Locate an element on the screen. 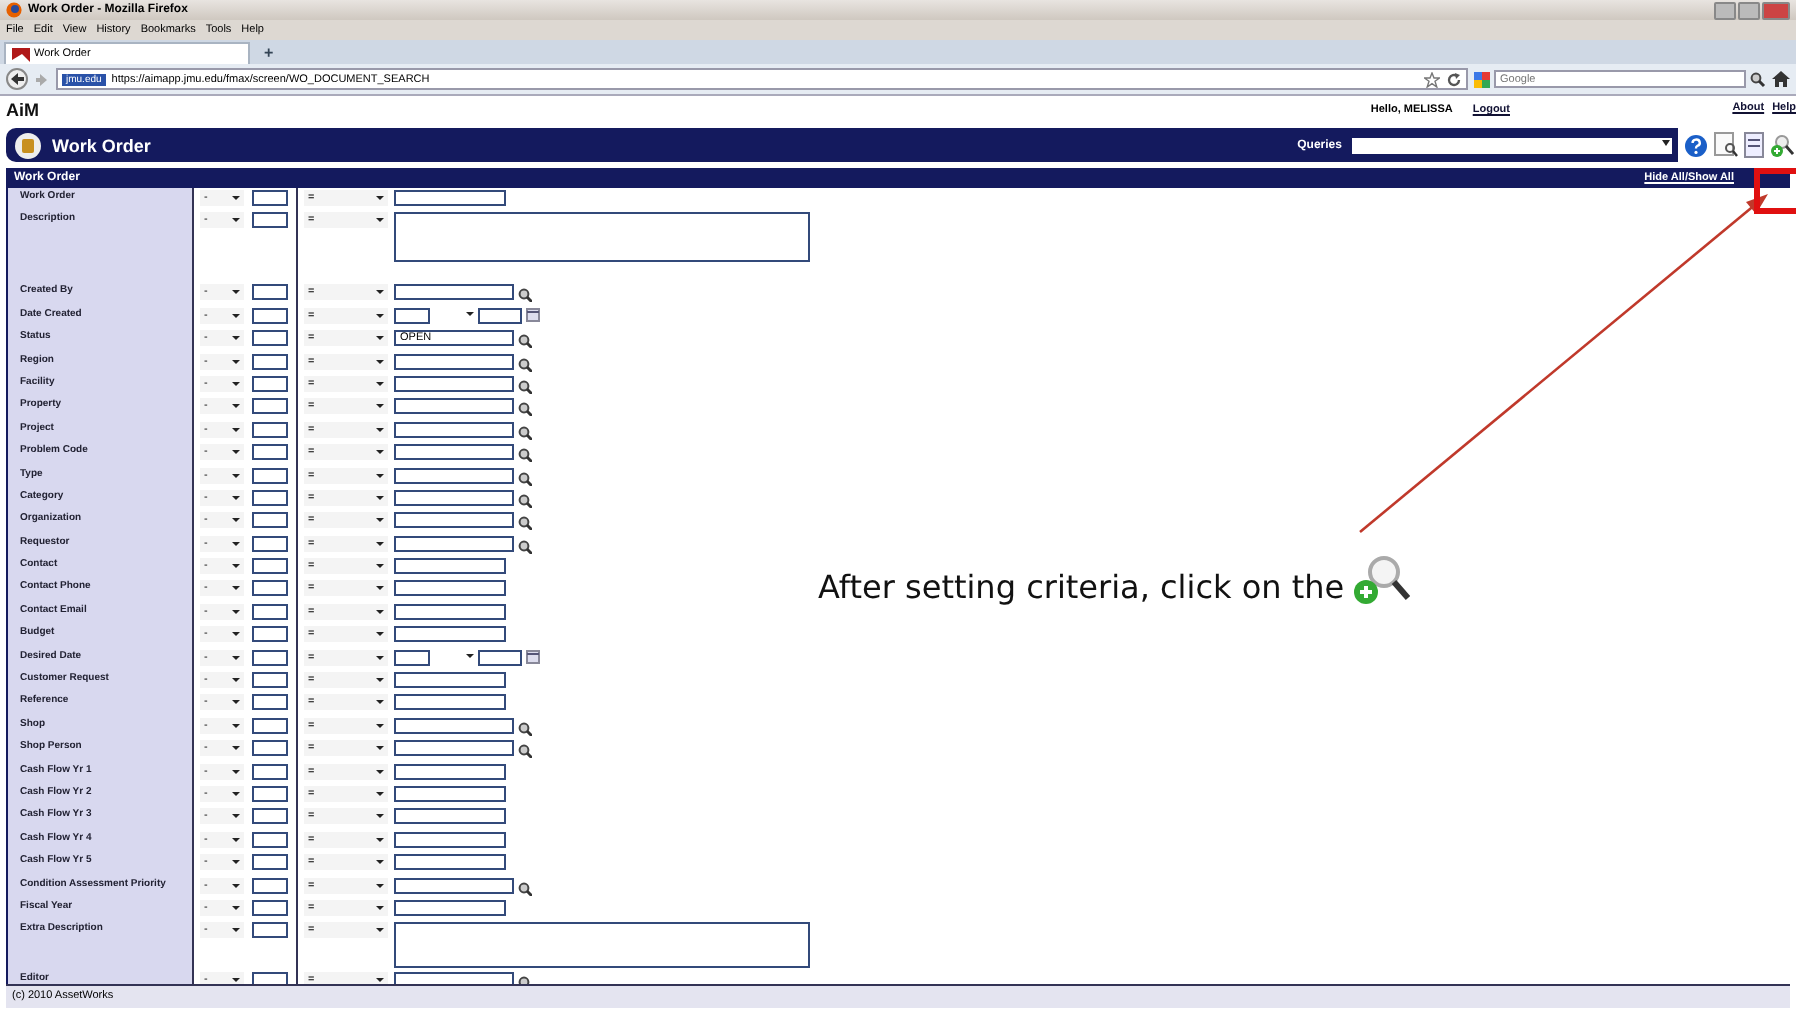  close-button is located at coordinates (1776, 10).